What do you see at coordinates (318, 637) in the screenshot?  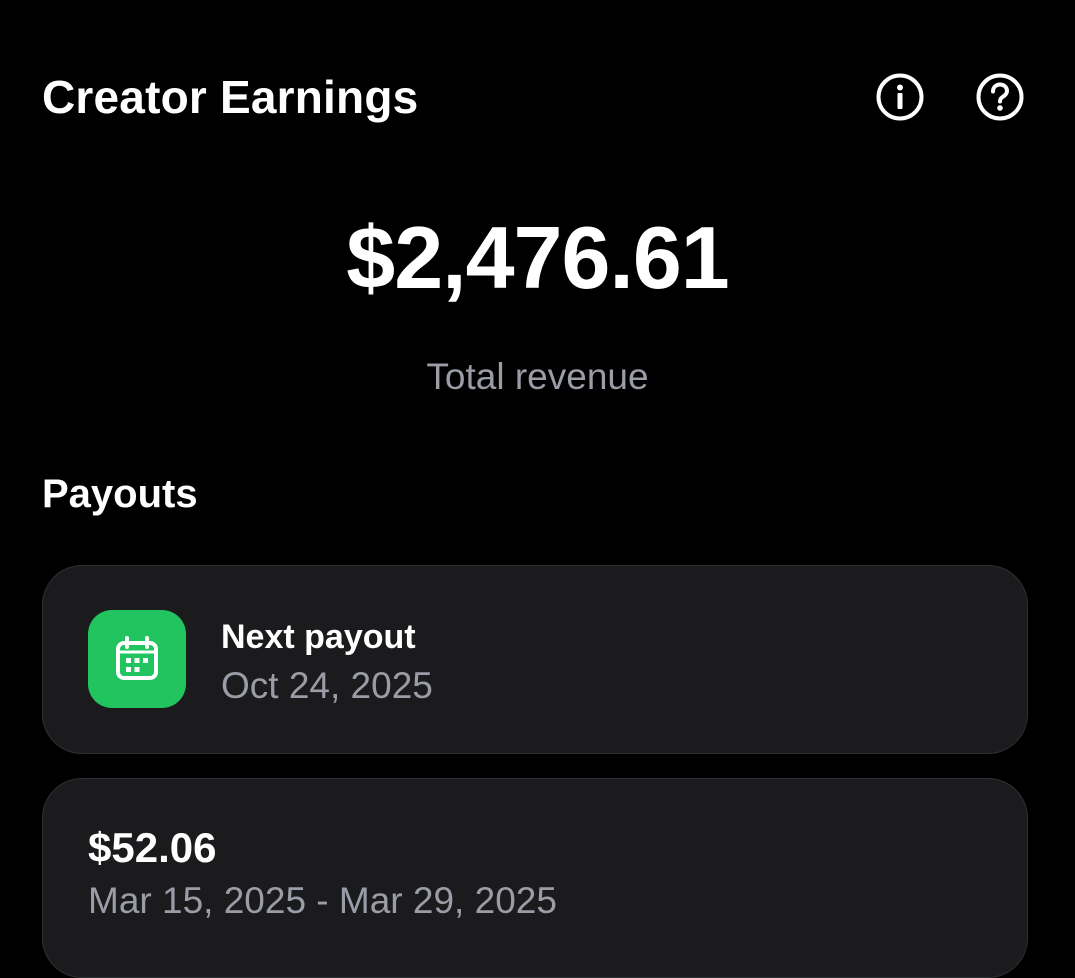 I see `next-payout-label: Next payout` at bounding box center [318, 637].